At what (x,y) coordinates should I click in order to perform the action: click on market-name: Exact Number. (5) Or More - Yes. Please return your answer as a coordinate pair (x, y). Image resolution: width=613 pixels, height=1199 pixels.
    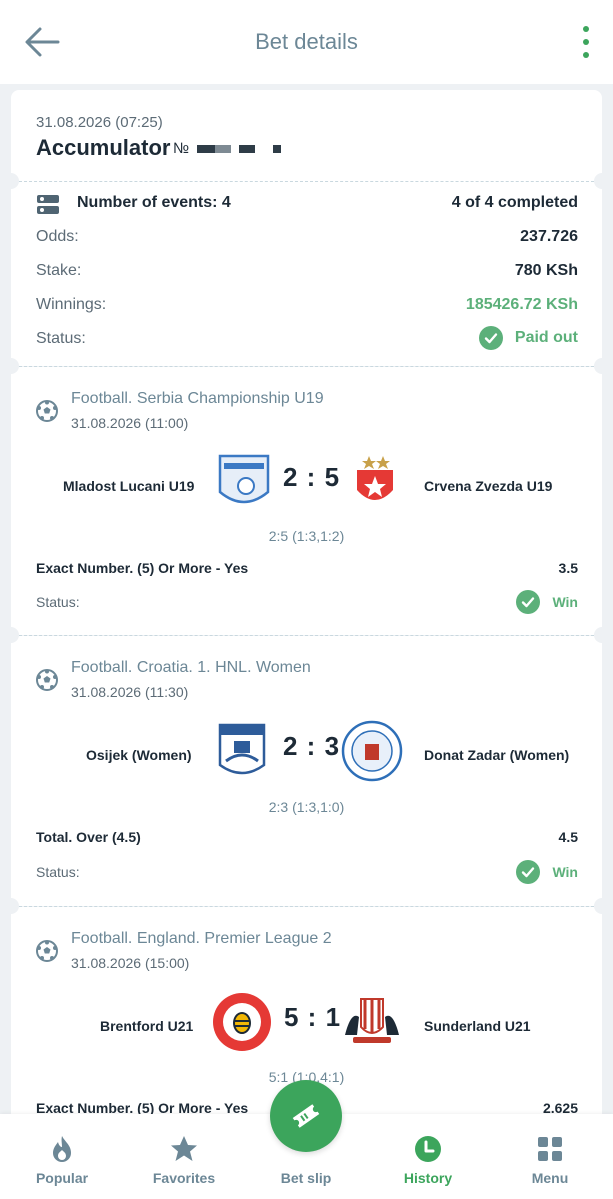
    Looking at the image, I should click on (142, 568).